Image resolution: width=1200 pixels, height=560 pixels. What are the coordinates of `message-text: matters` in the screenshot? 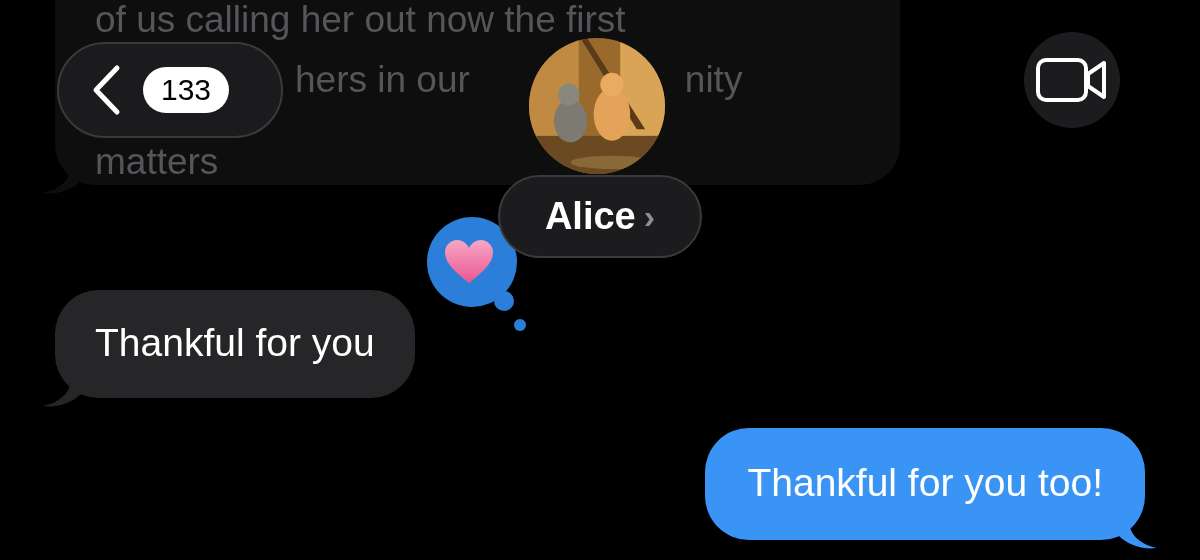 It's located at (157, 162).